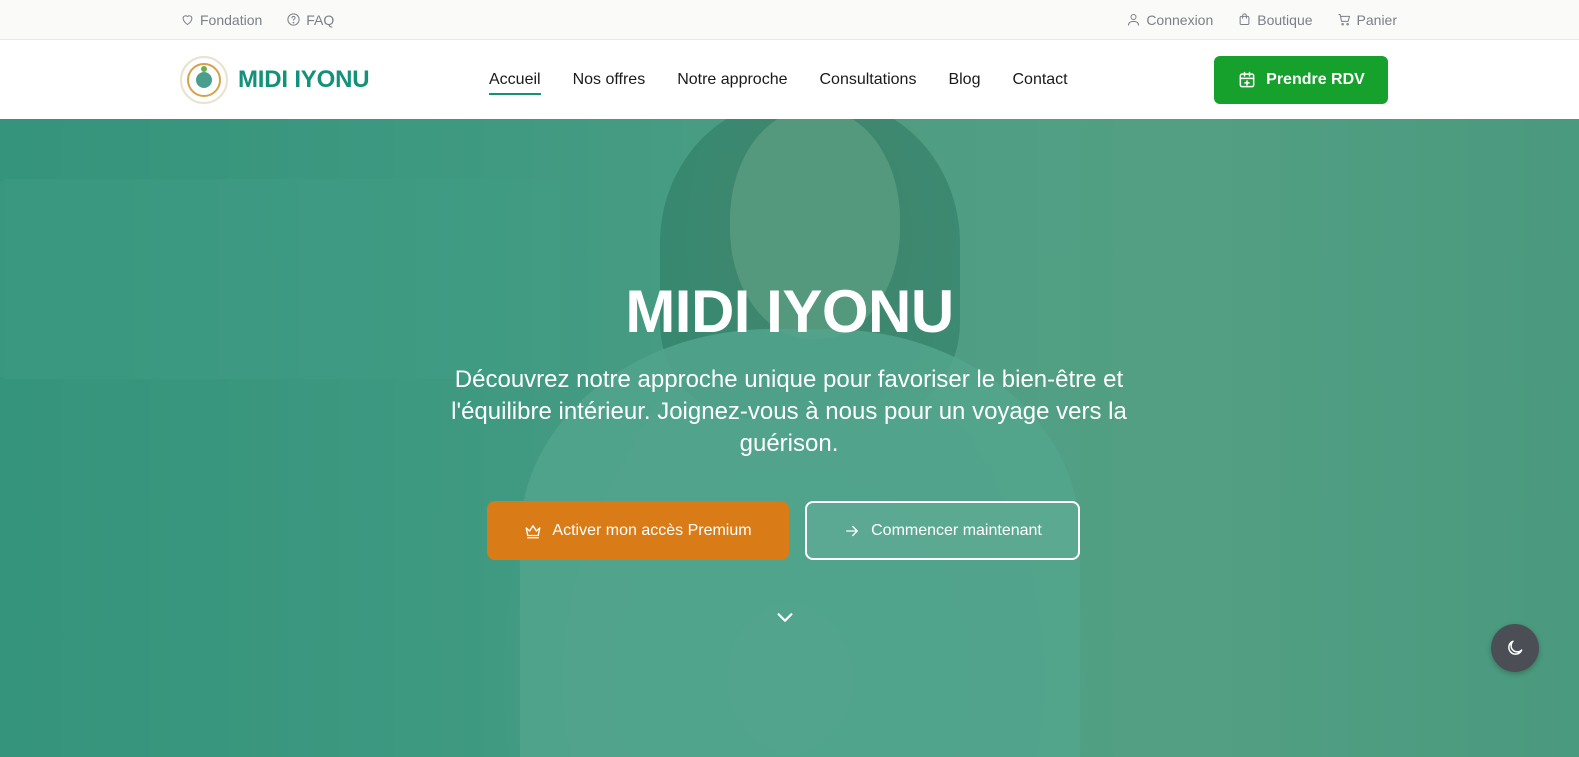 The width and height of the screenshot is (1579, 757). What do you see at coordinates (231, 19) in the screenshot?
I see `fondation-label: Fondation` at bounding box center [231, 19].